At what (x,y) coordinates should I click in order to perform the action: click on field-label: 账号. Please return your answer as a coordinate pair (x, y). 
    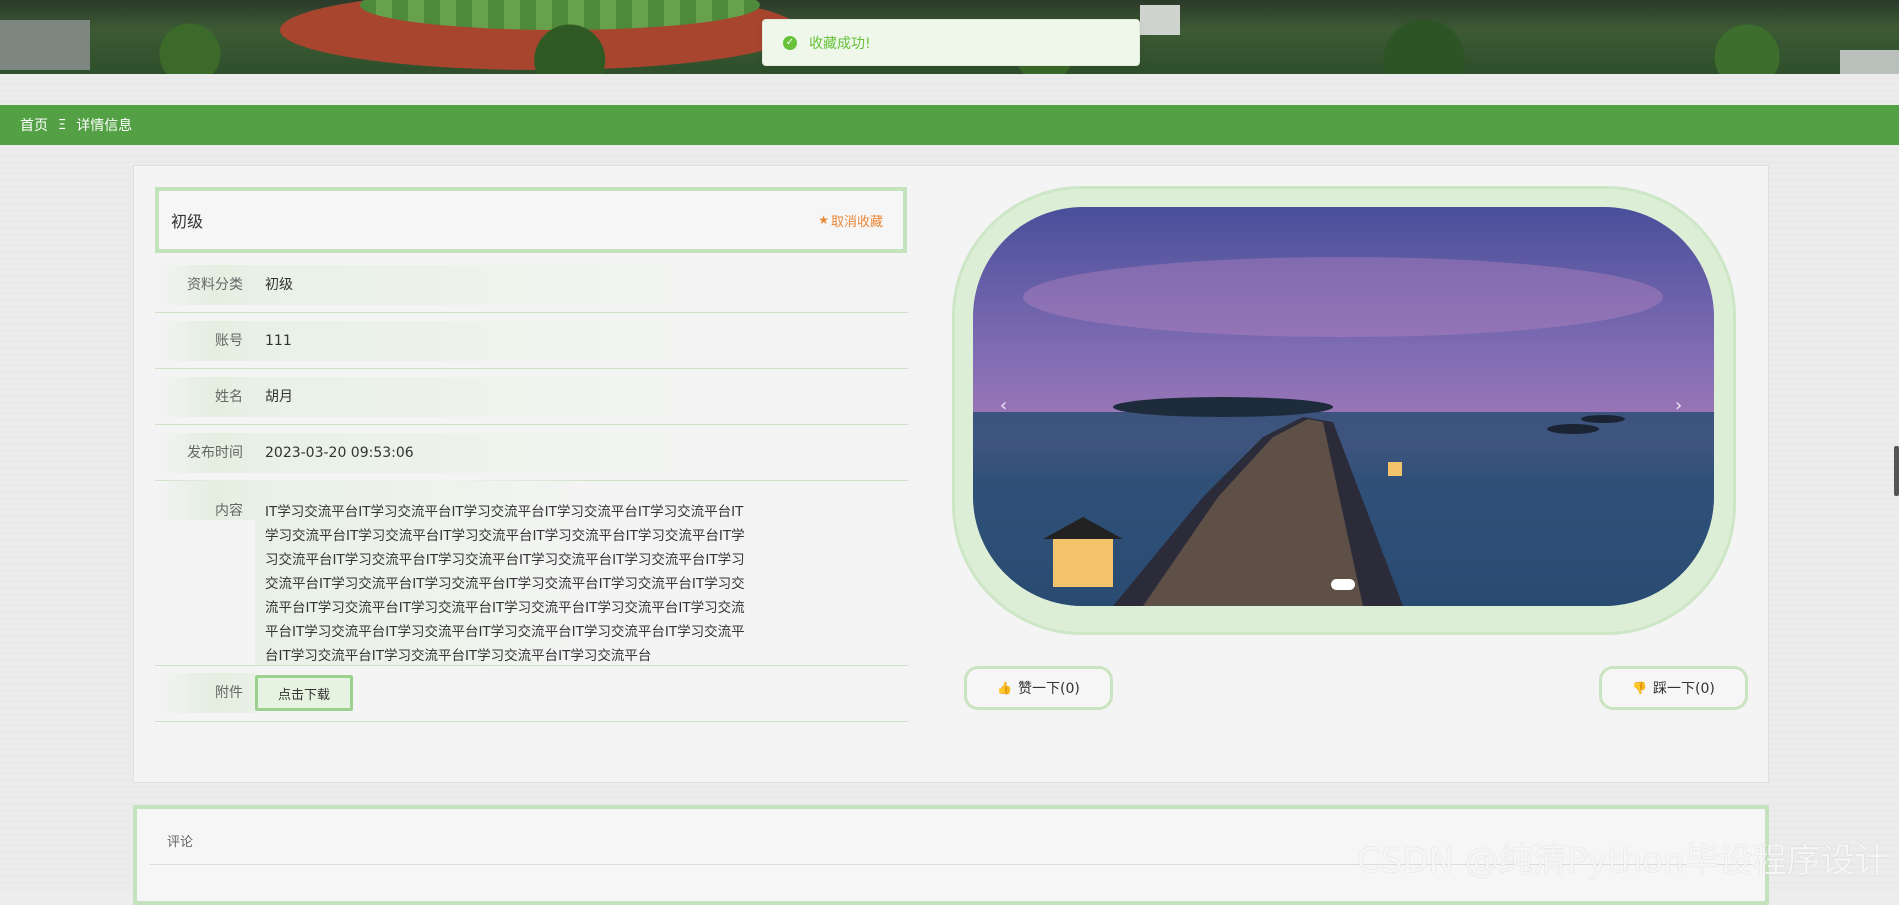
    Looking at the image, I should click on (205, 340).